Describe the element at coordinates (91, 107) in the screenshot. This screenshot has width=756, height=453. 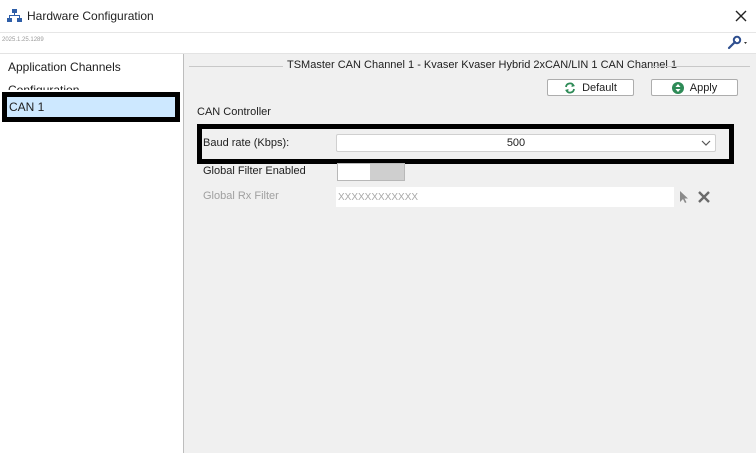
I see `sidebar-item-can-1: CAN 1` at that location.